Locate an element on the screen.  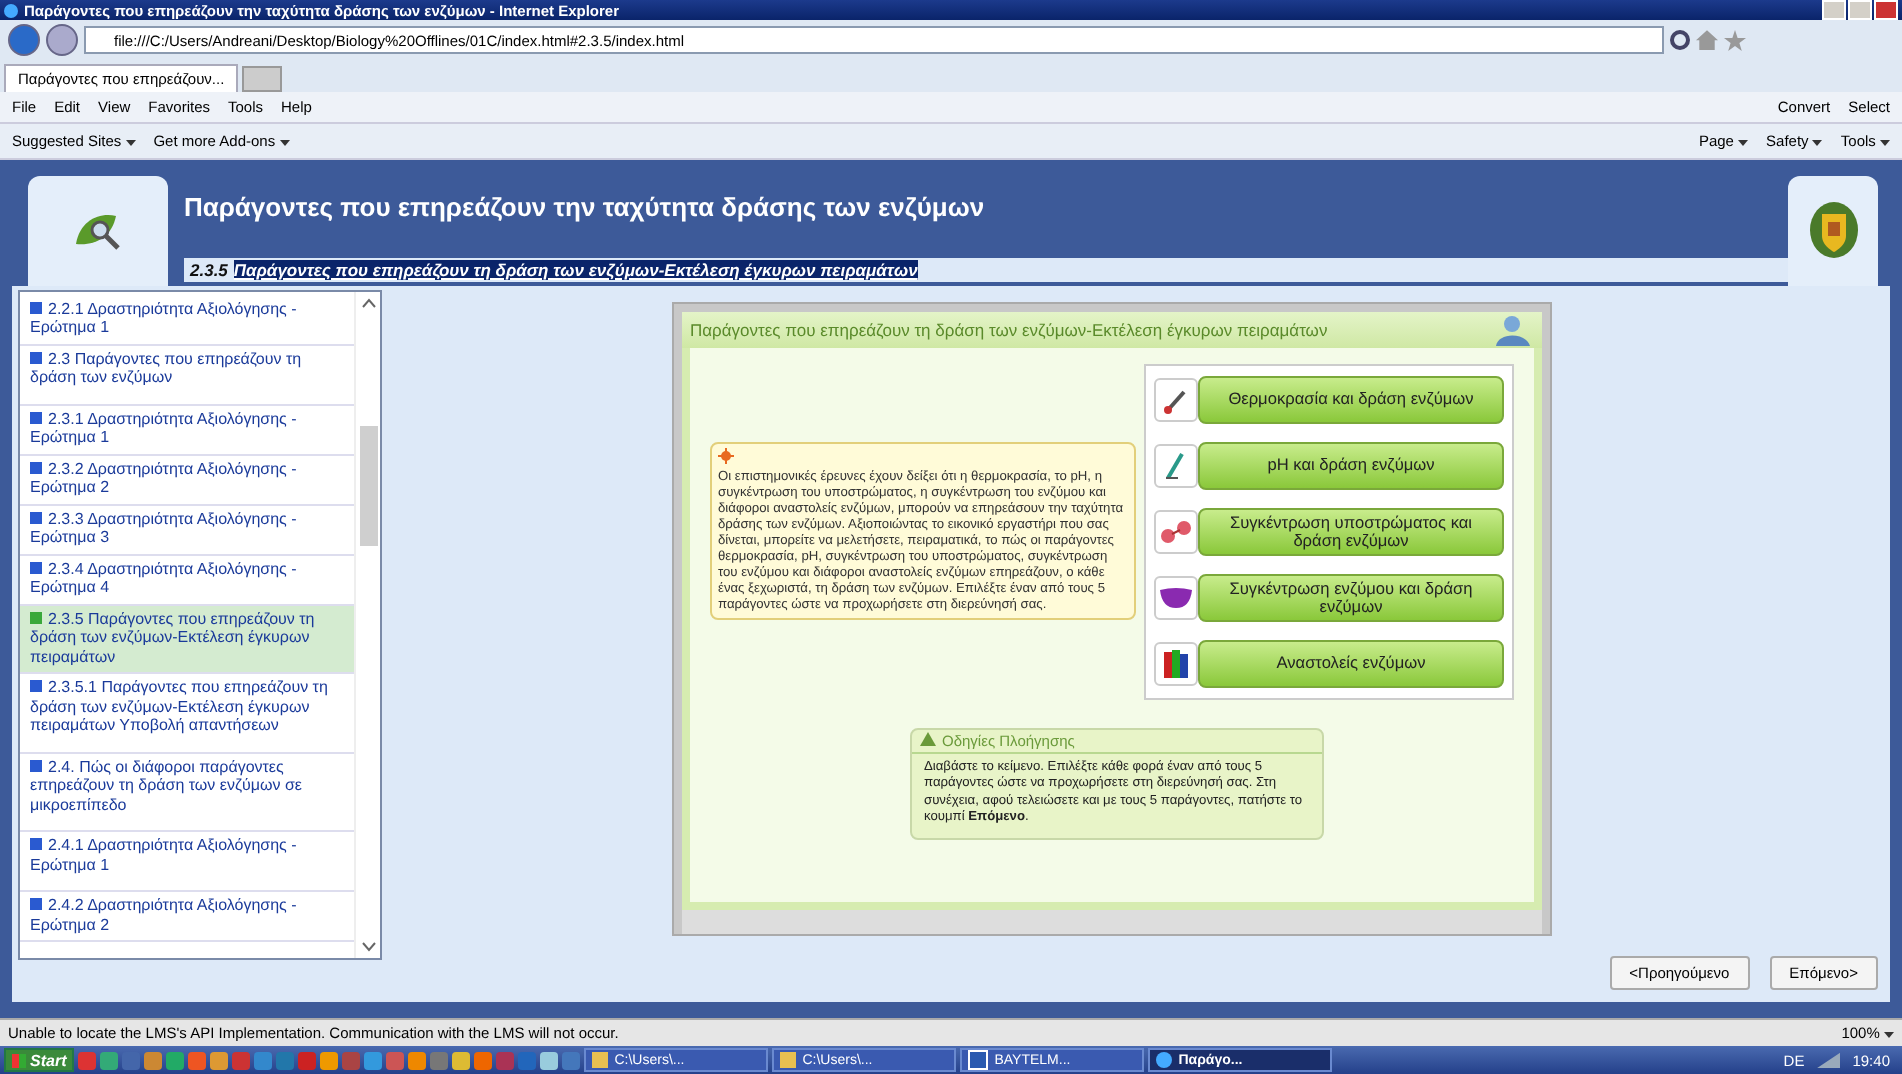
factor-button: Συγκέντρωση υποστρώματος και δράση ενζύμων is located at coordinates (1351, 531).